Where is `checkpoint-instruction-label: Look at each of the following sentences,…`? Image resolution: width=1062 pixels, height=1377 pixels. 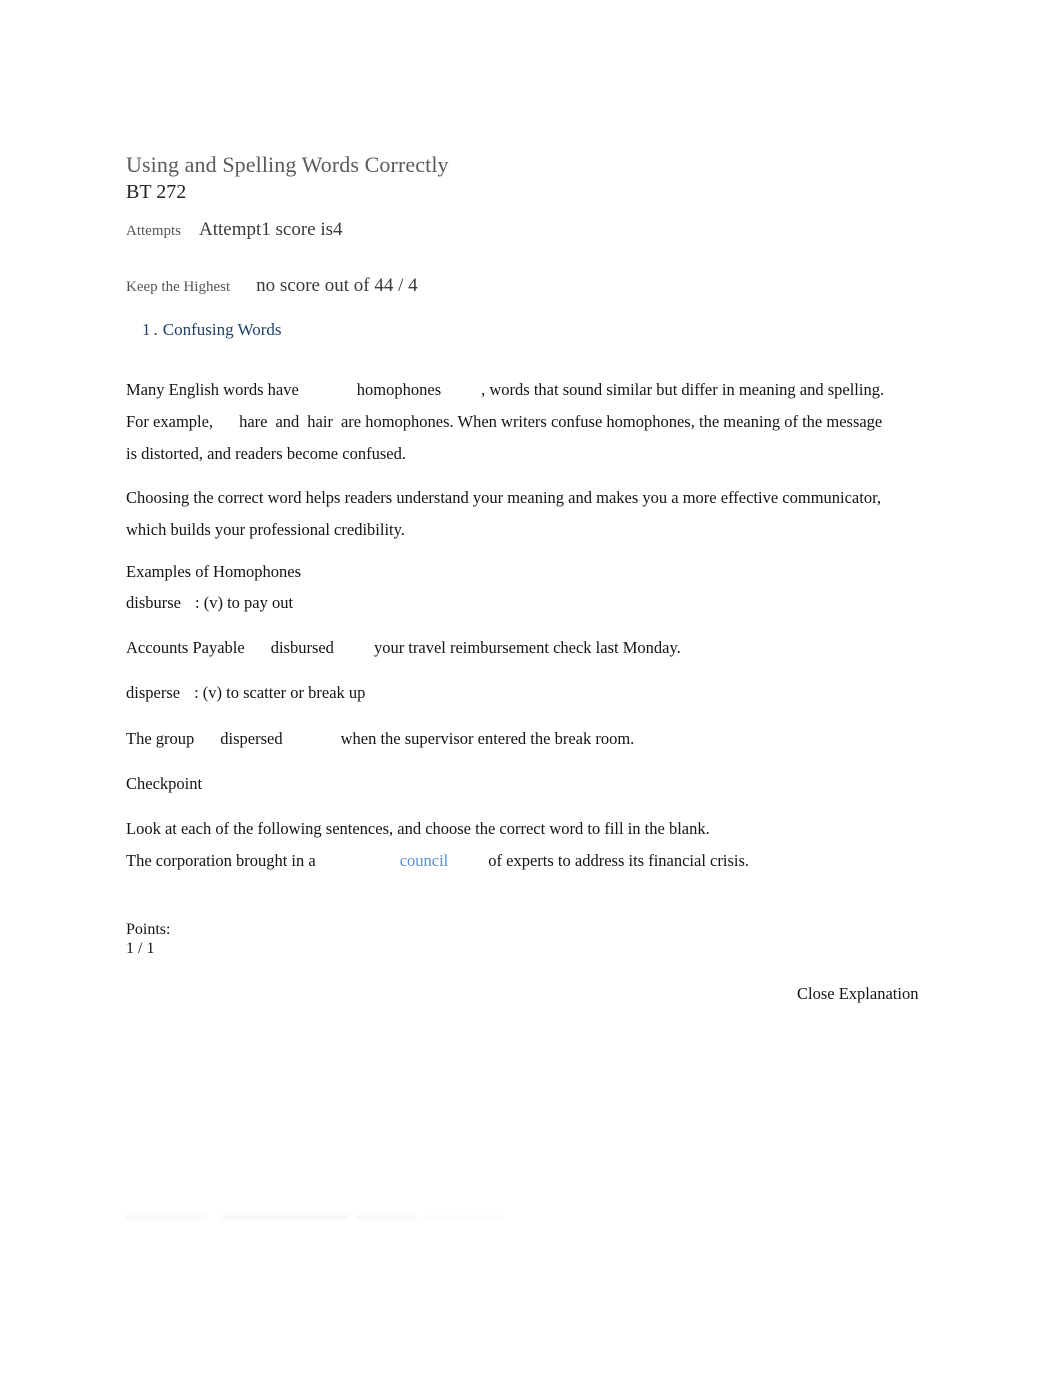
checkpoint-instruction-label: Look at each of the following sentences,… is located at coordinates (418, 828).